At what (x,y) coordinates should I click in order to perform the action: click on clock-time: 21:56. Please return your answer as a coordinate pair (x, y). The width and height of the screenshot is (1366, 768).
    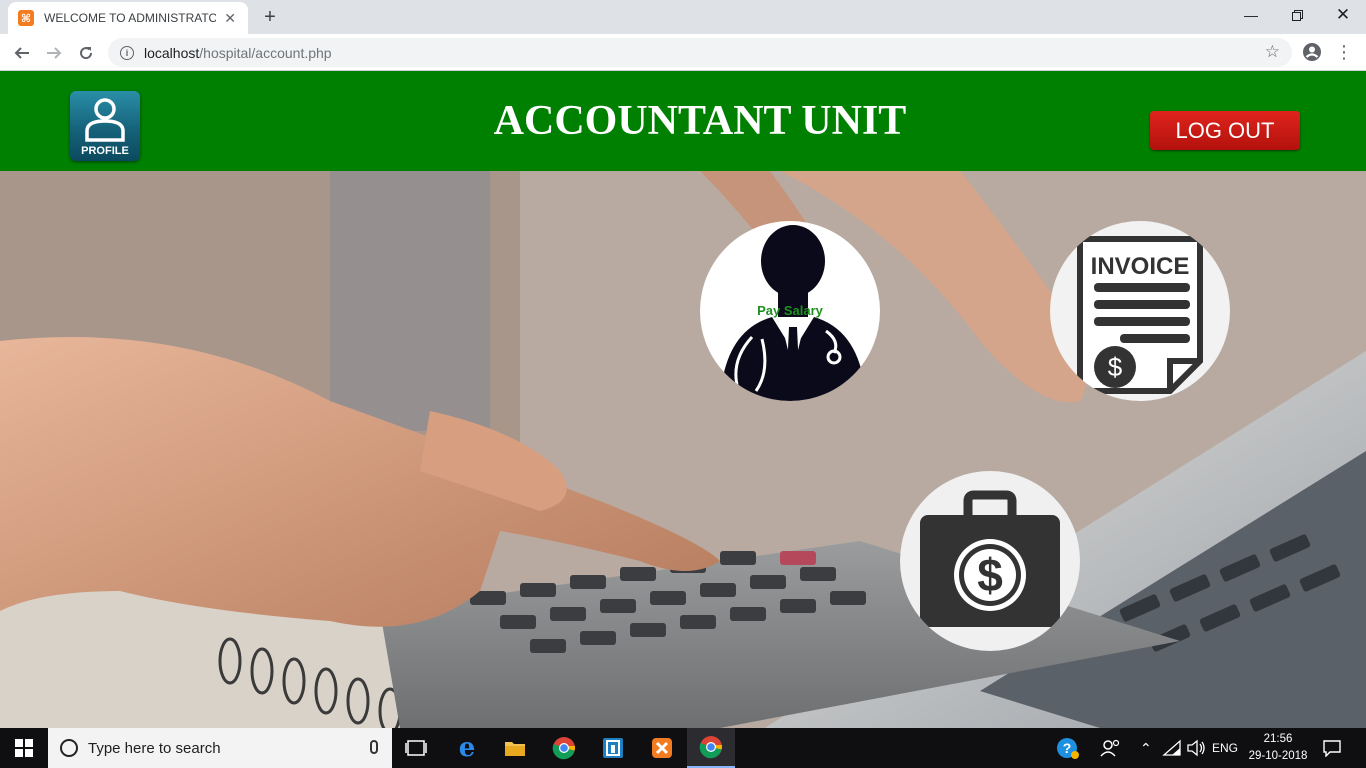
    Looking at the image, I should click on (1278, 739).